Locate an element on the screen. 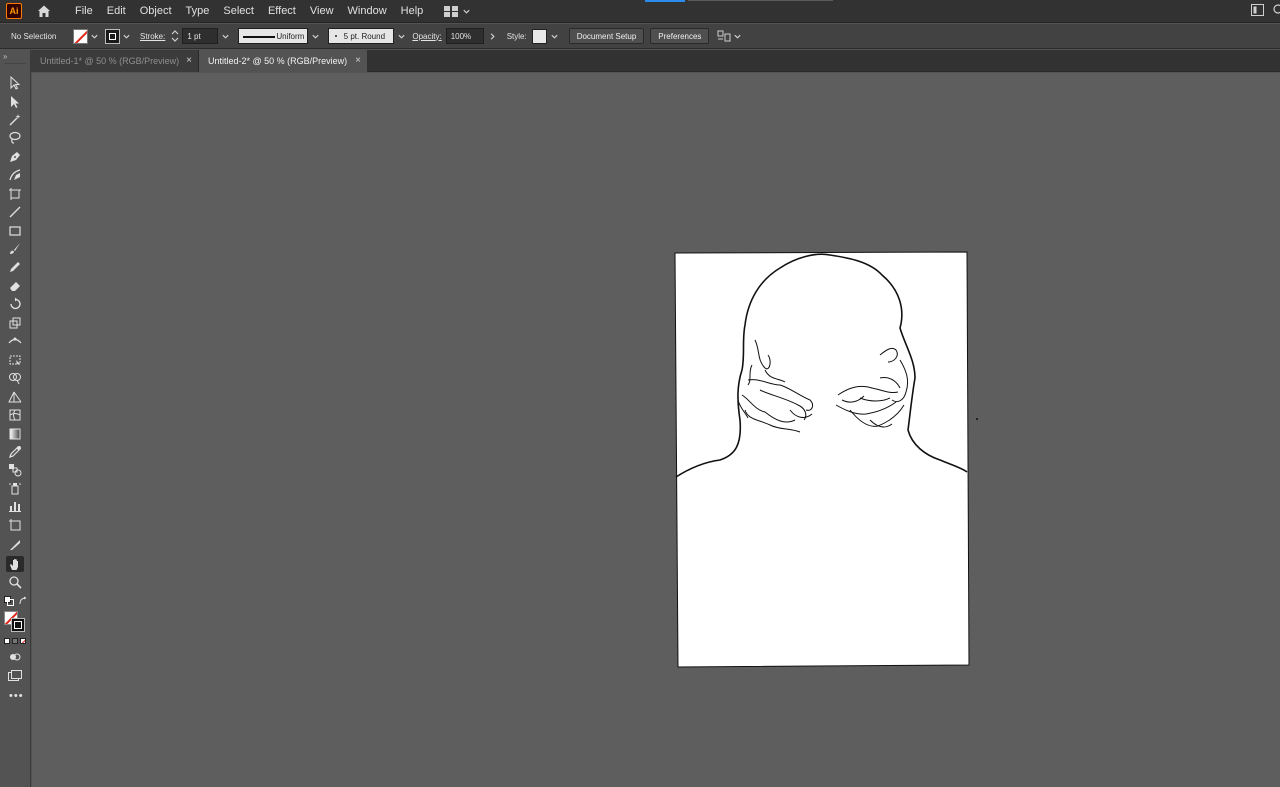  default-fill-stroke-icon is located at coordinates (9, 601).